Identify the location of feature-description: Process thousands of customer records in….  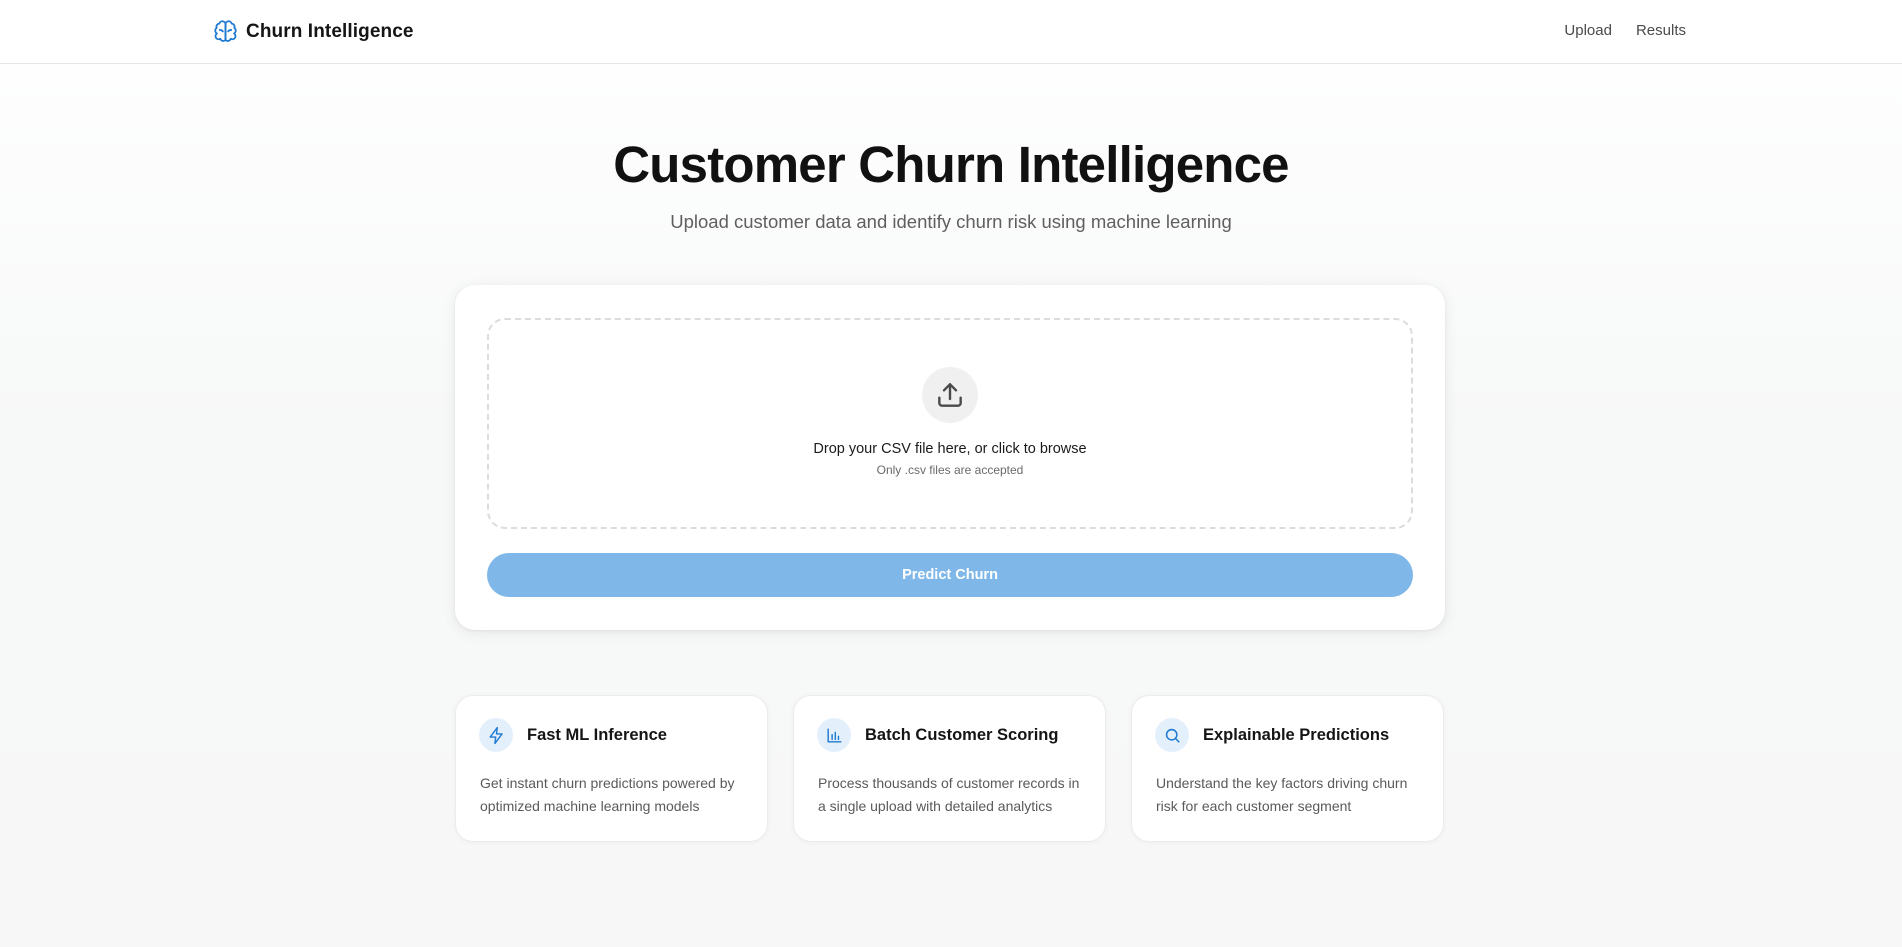
(949, 794).